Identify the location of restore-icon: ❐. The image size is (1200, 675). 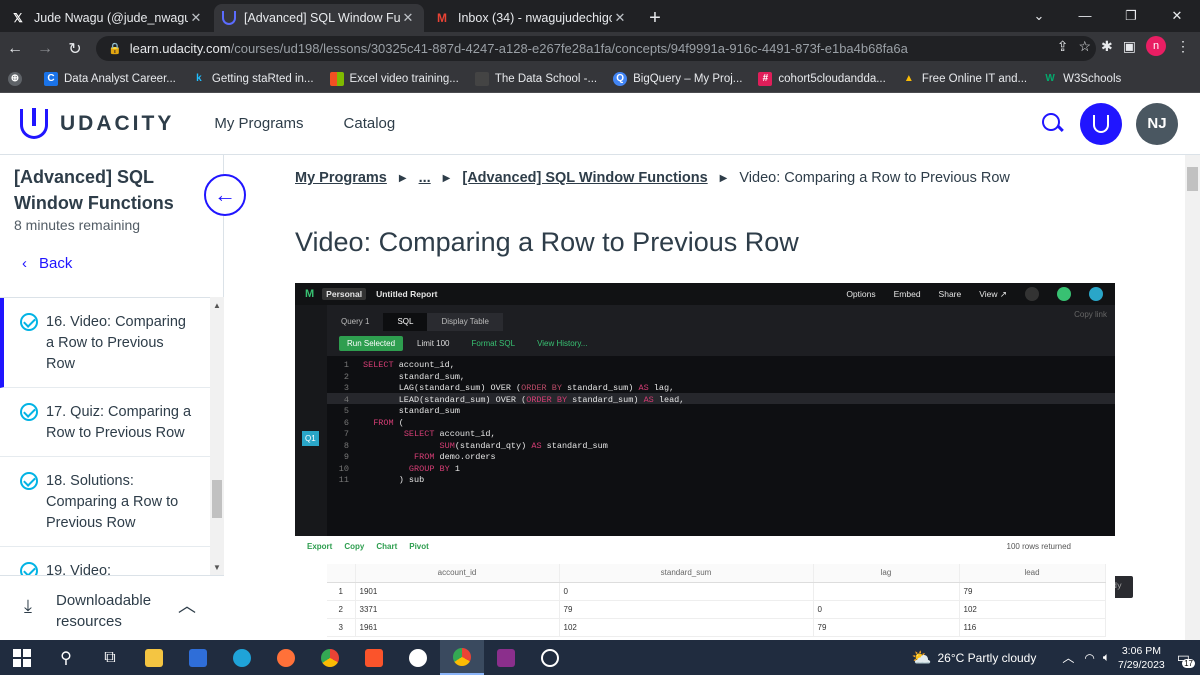
(1131, 16).